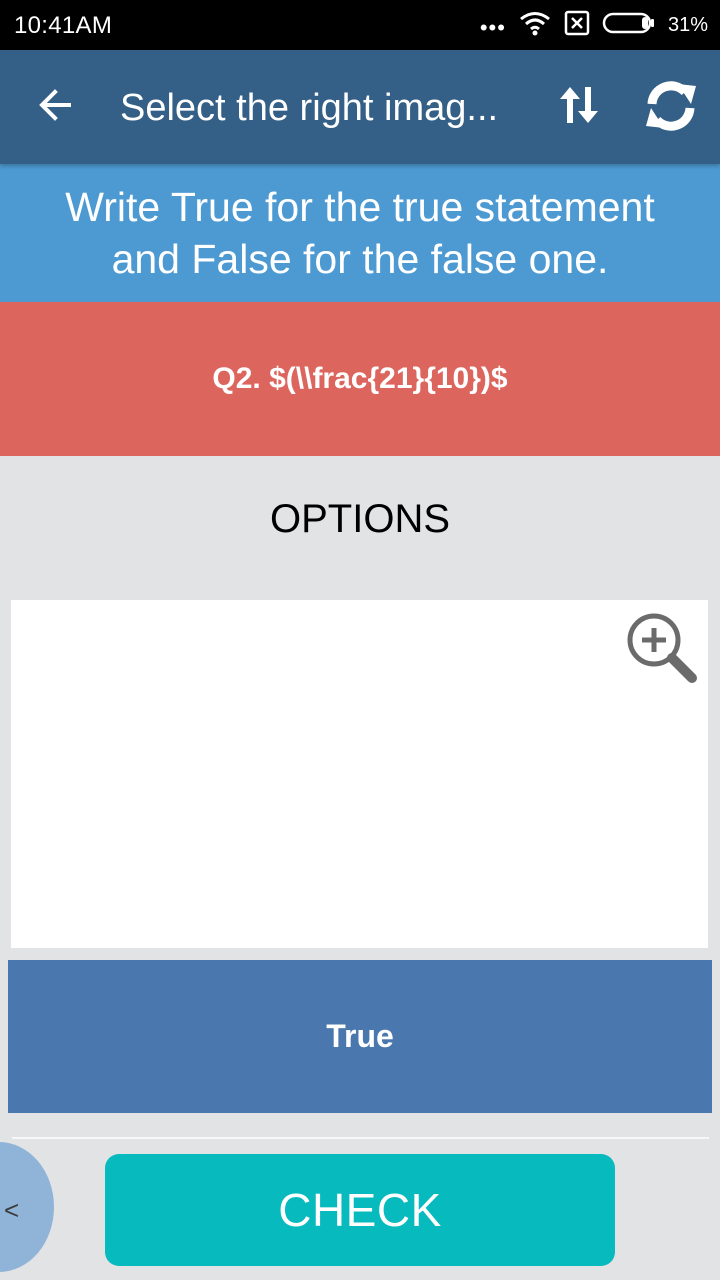 The height and width of the screenshot is (1280, 720). What do you see at coordinates (594, 25) in the screenshot?
I see `status-icons: ••• 31%` at bounding box center [594, 25].